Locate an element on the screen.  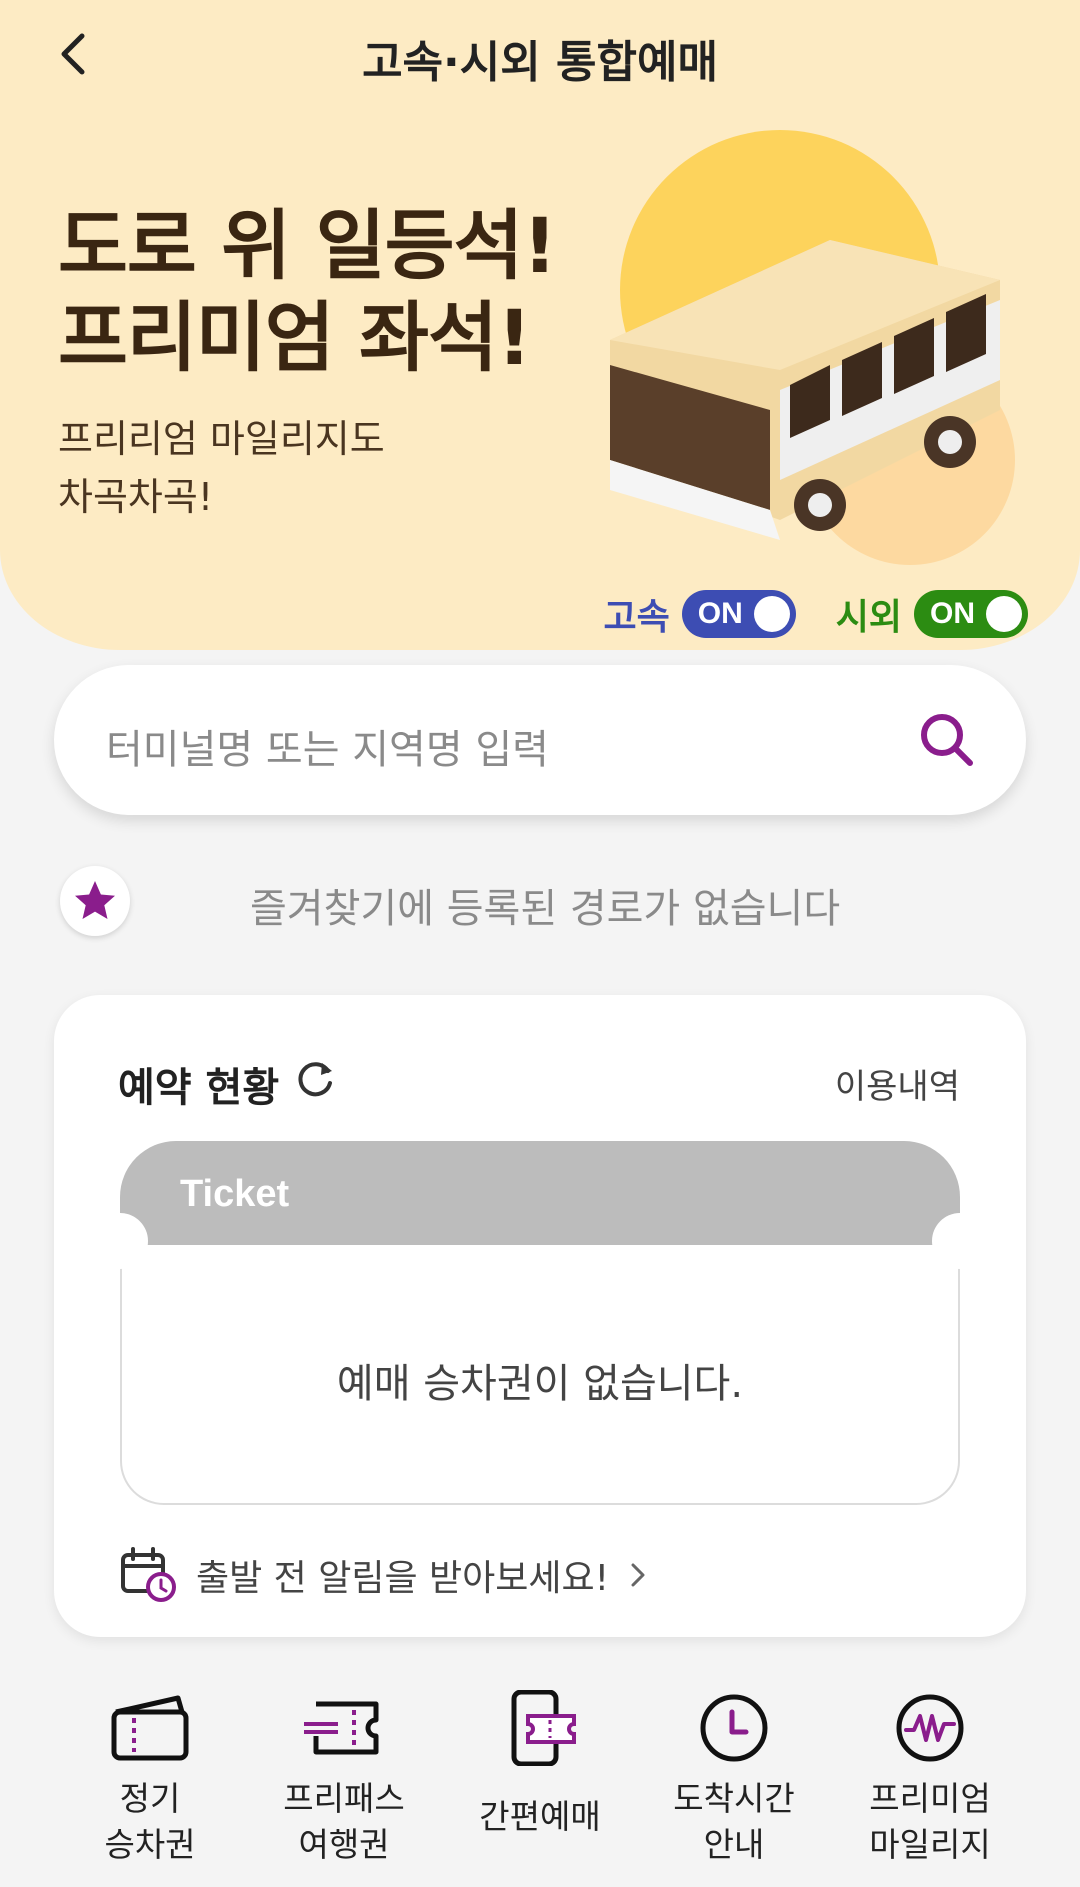
clock-icon is located at coordinates (734, 1728).